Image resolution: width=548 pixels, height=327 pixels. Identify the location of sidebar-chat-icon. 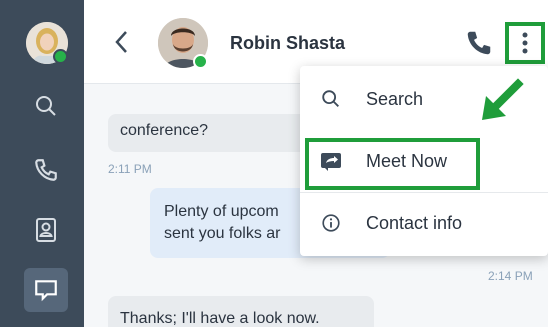
(46, 290).